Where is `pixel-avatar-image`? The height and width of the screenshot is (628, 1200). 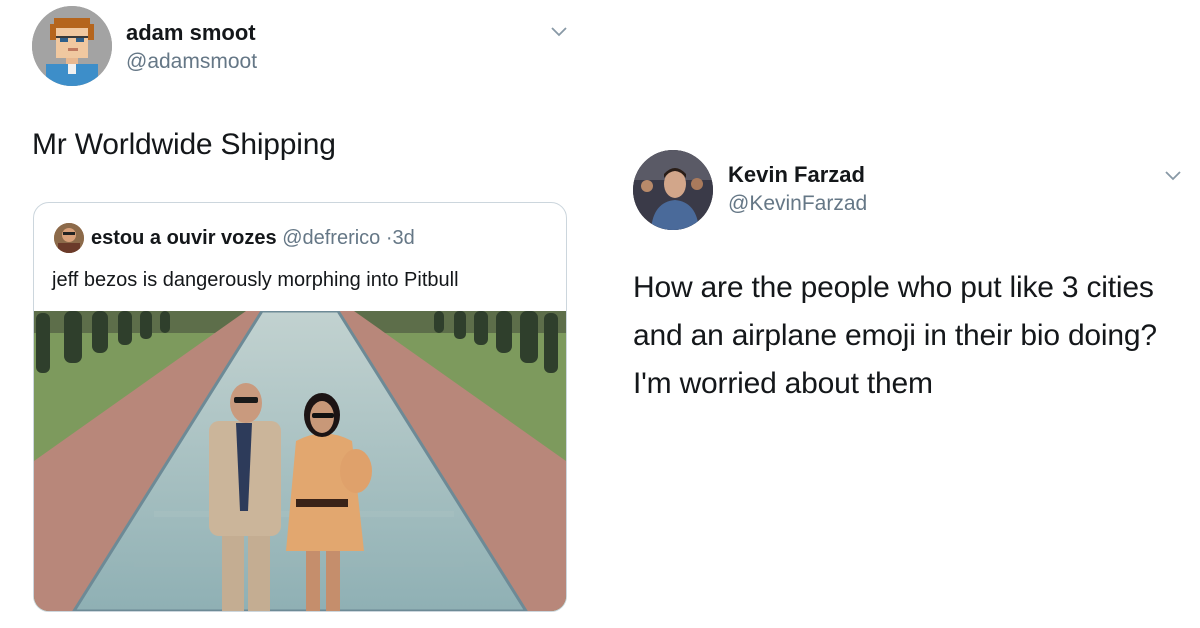 pixel-avatar-image is located at coordinates (72, 46).